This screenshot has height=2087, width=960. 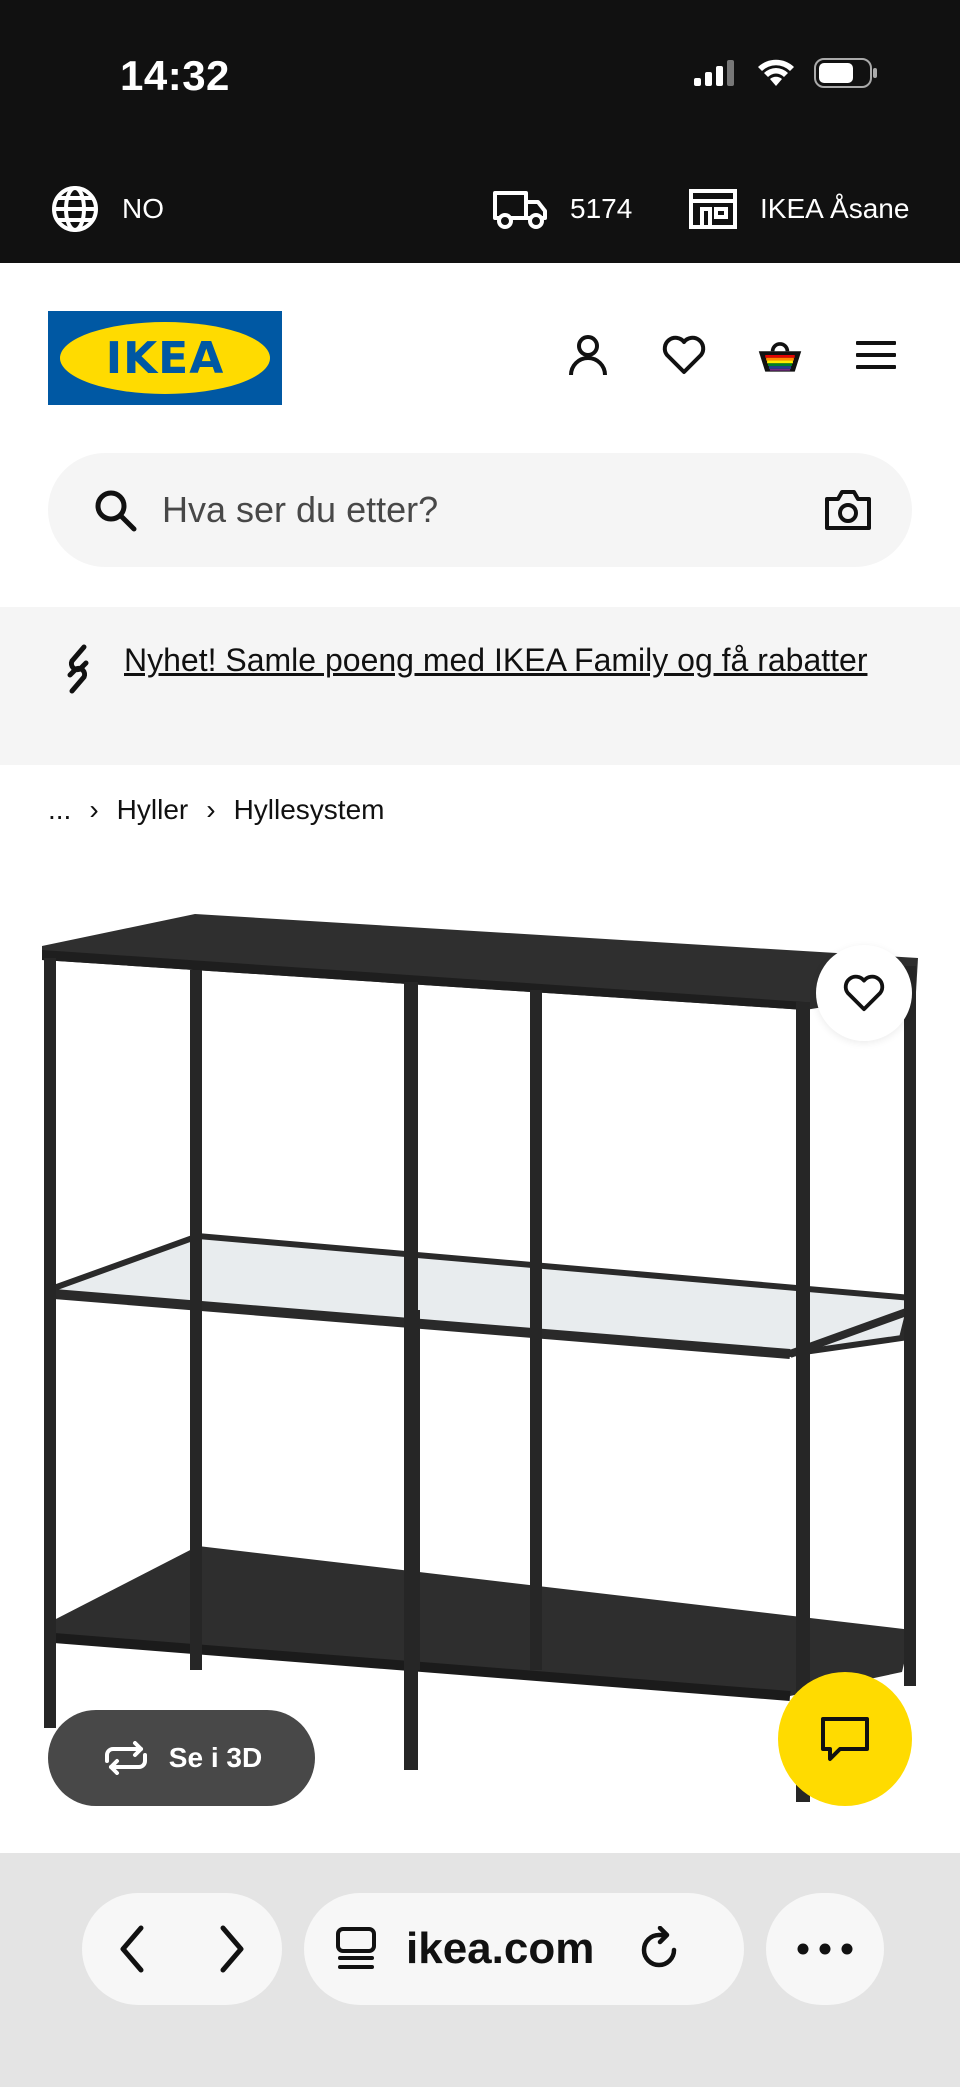 What do you see at coordinates (601, 208) in the screenshot?
I see `postal-code-label: 5174` at bounding box center [601, 208].